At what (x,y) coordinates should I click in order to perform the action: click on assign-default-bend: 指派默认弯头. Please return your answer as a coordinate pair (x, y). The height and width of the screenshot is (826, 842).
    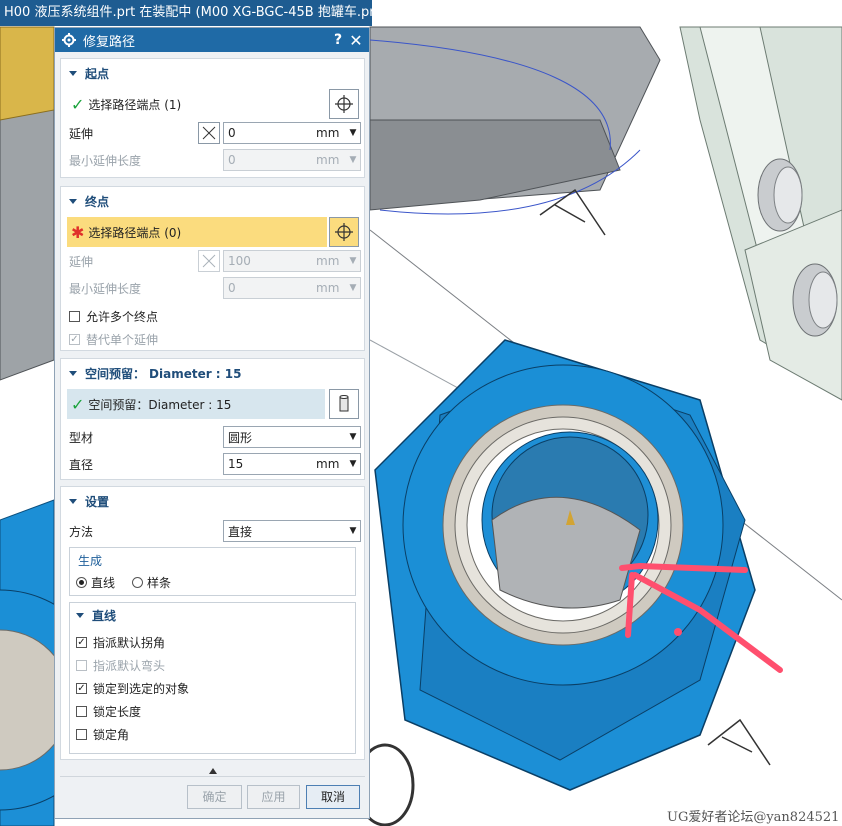
    Looking at the image, I should click on (120, 665).